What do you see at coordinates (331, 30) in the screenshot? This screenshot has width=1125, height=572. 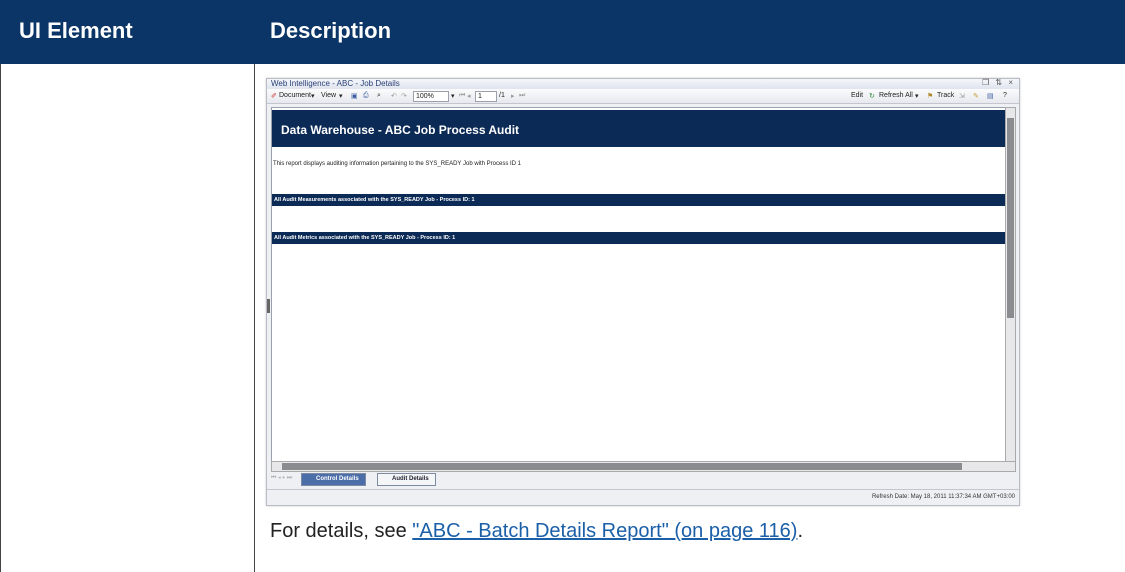 I see `header-description: Description` at bounding box center [331, 30].